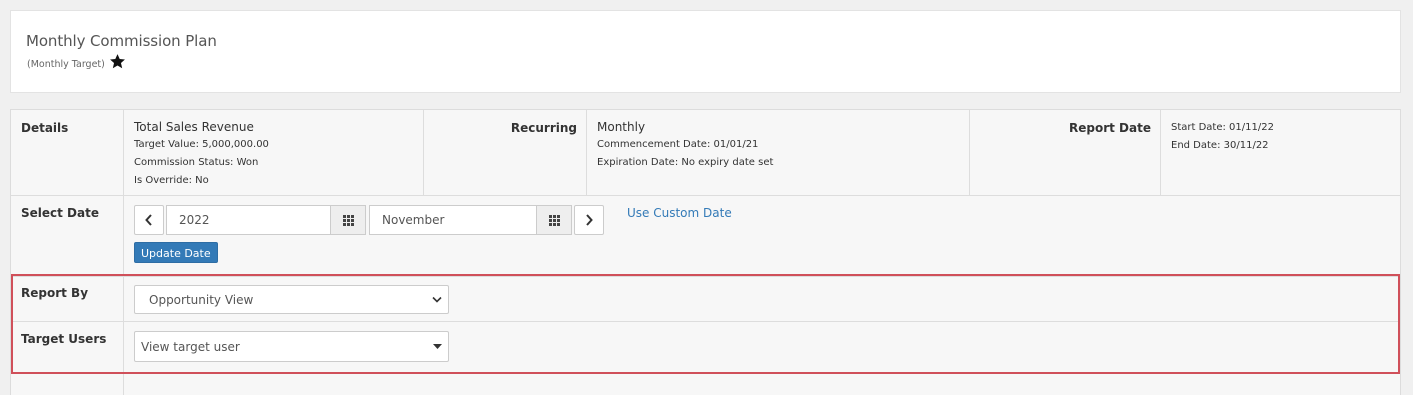 This screenshot has height=395, width=1413. Describe the element at coordinates (1110, 128) in the screenshot. I see `report-date-label: Report Date` at that location.